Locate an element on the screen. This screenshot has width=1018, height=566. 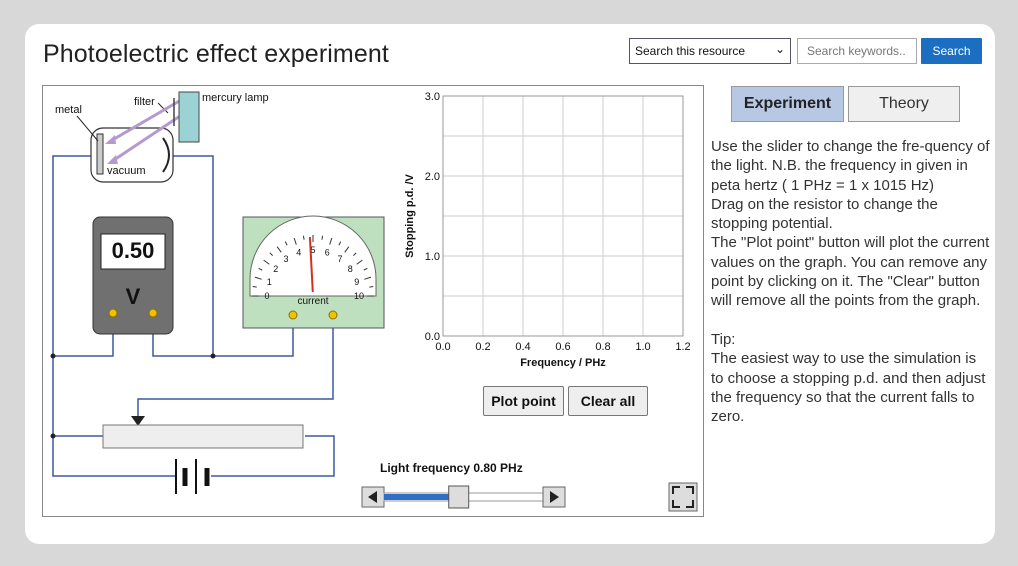
chart-xtick-label: 0.2 is located at coordinates (482, 347).